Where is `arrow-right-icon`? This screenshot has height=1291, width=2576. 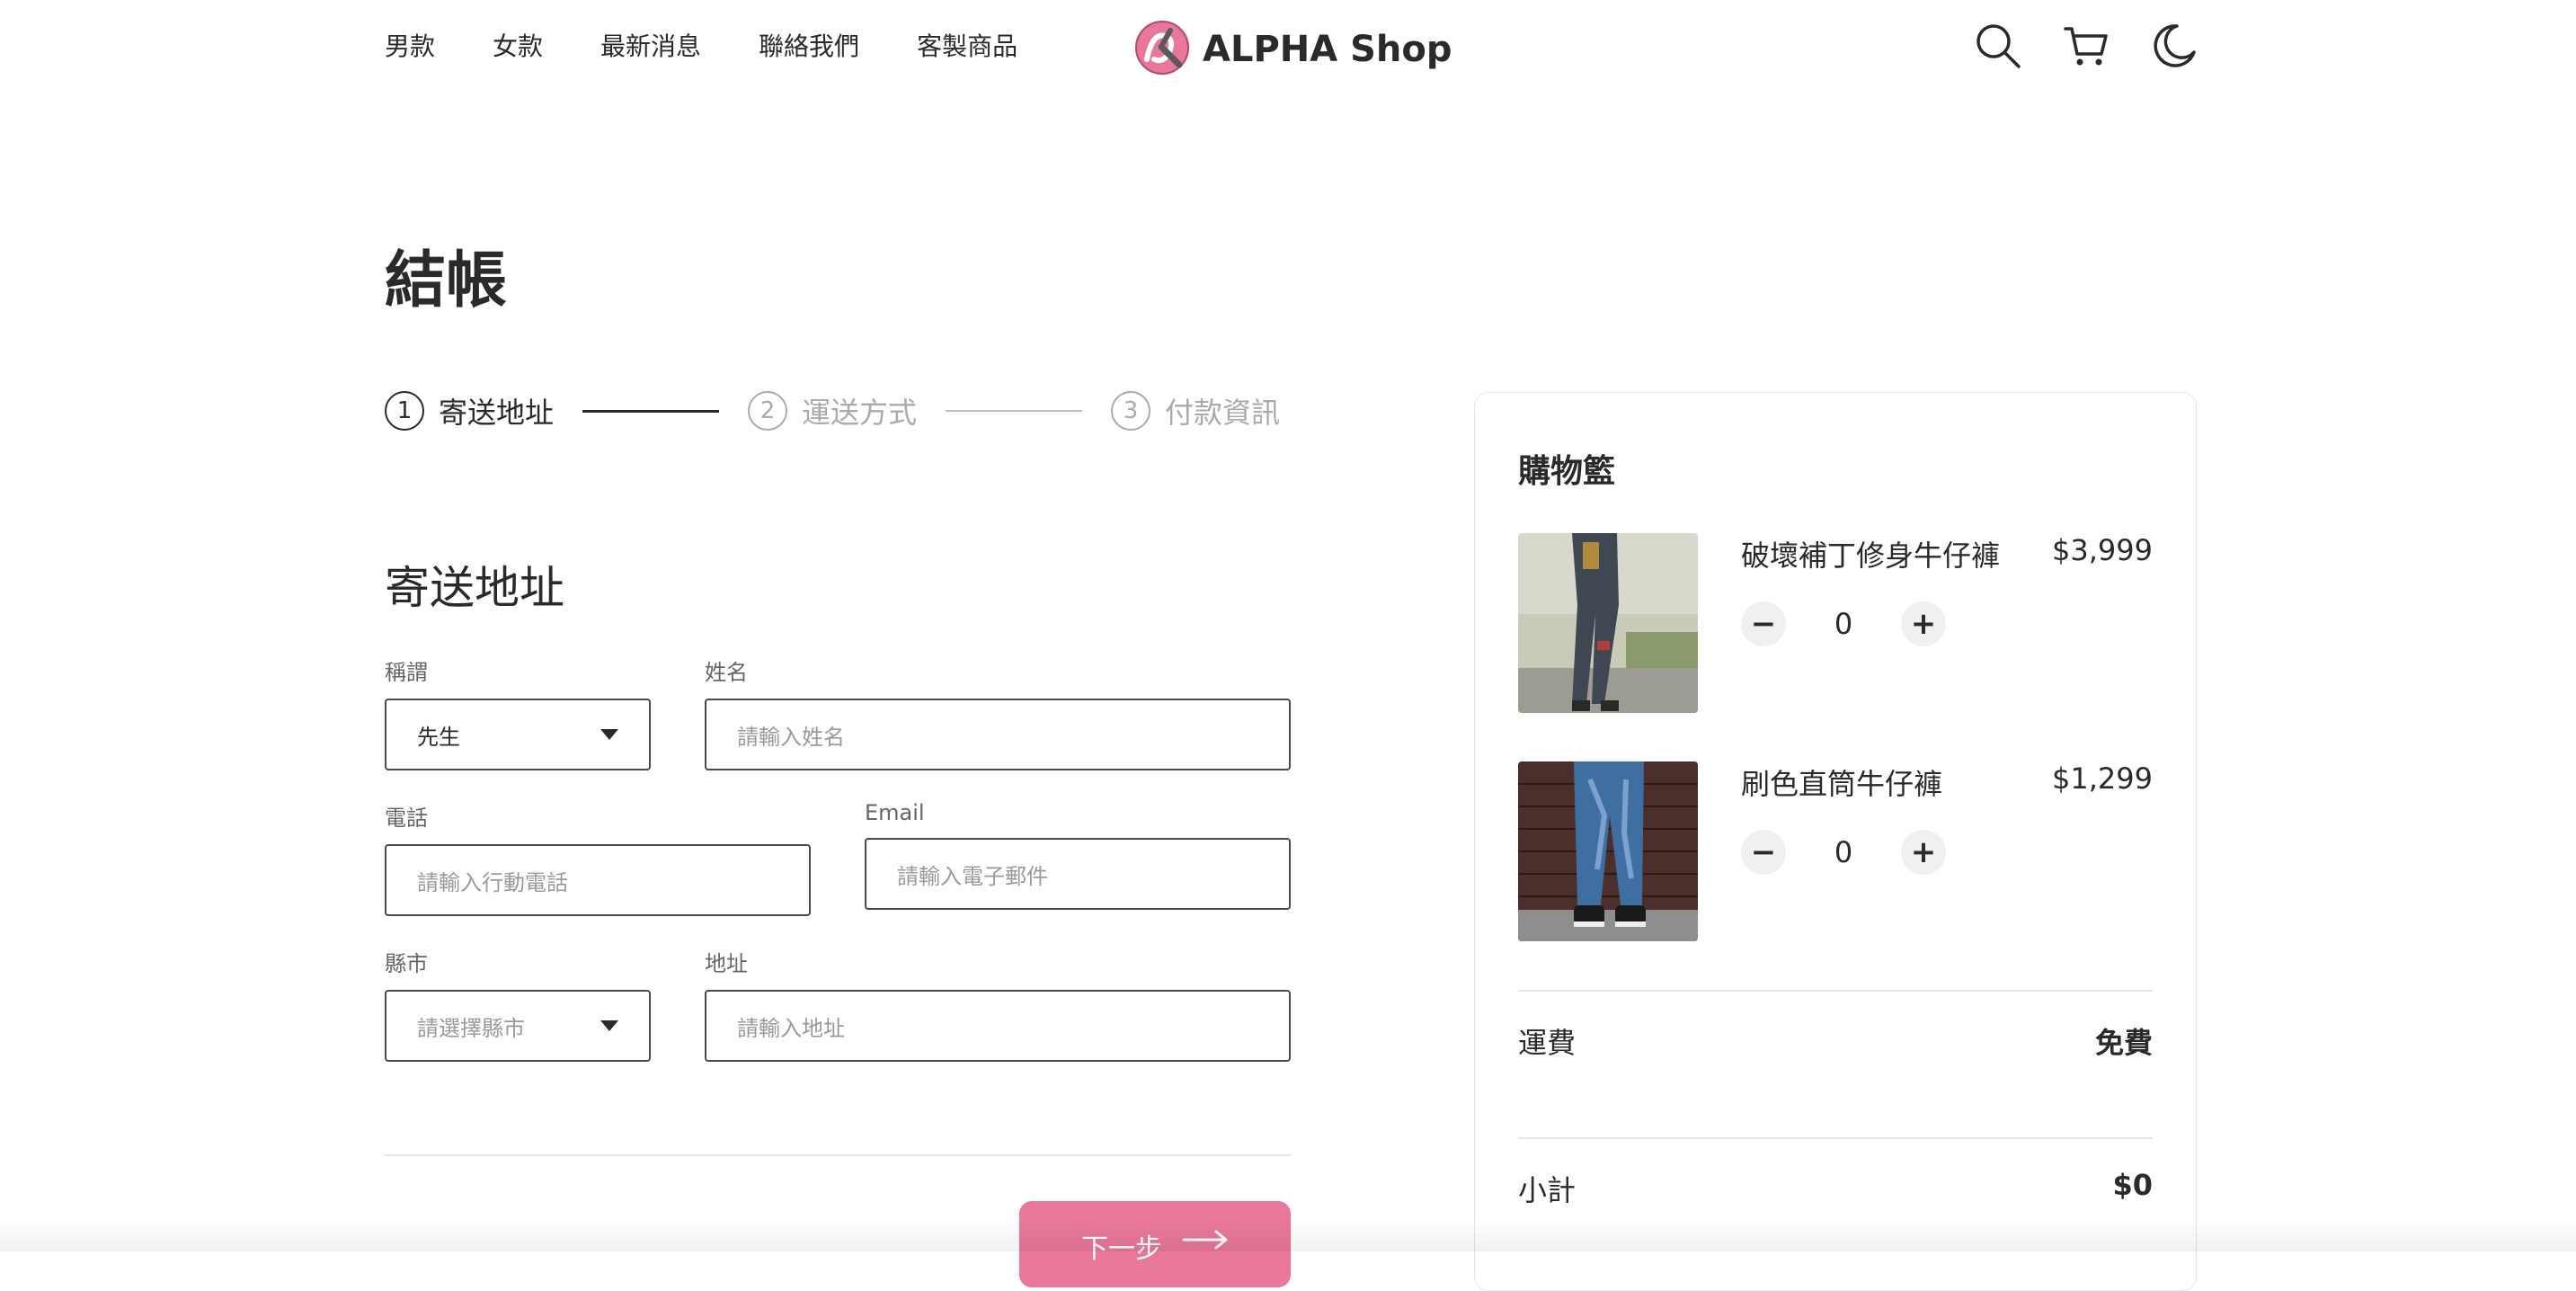 arrow-right-icon is located at coordinates (1205, 1242).